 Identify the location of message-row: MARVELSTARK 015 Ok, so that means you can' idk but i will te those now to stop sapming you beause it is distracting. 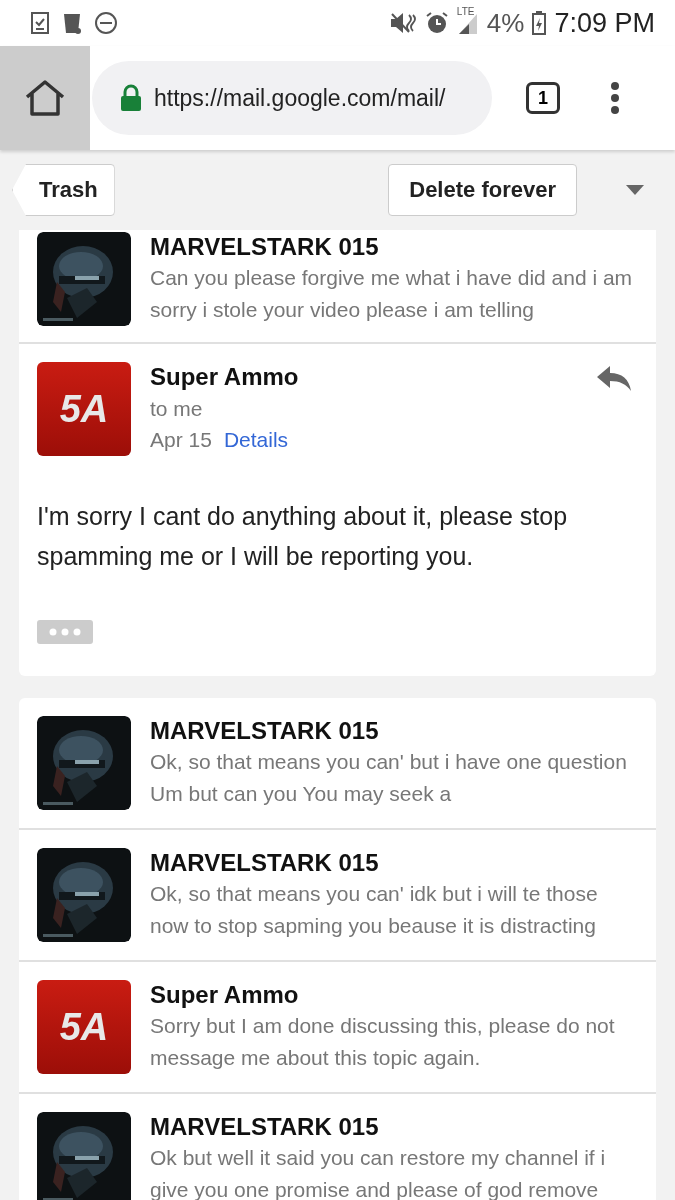
(337, 896).